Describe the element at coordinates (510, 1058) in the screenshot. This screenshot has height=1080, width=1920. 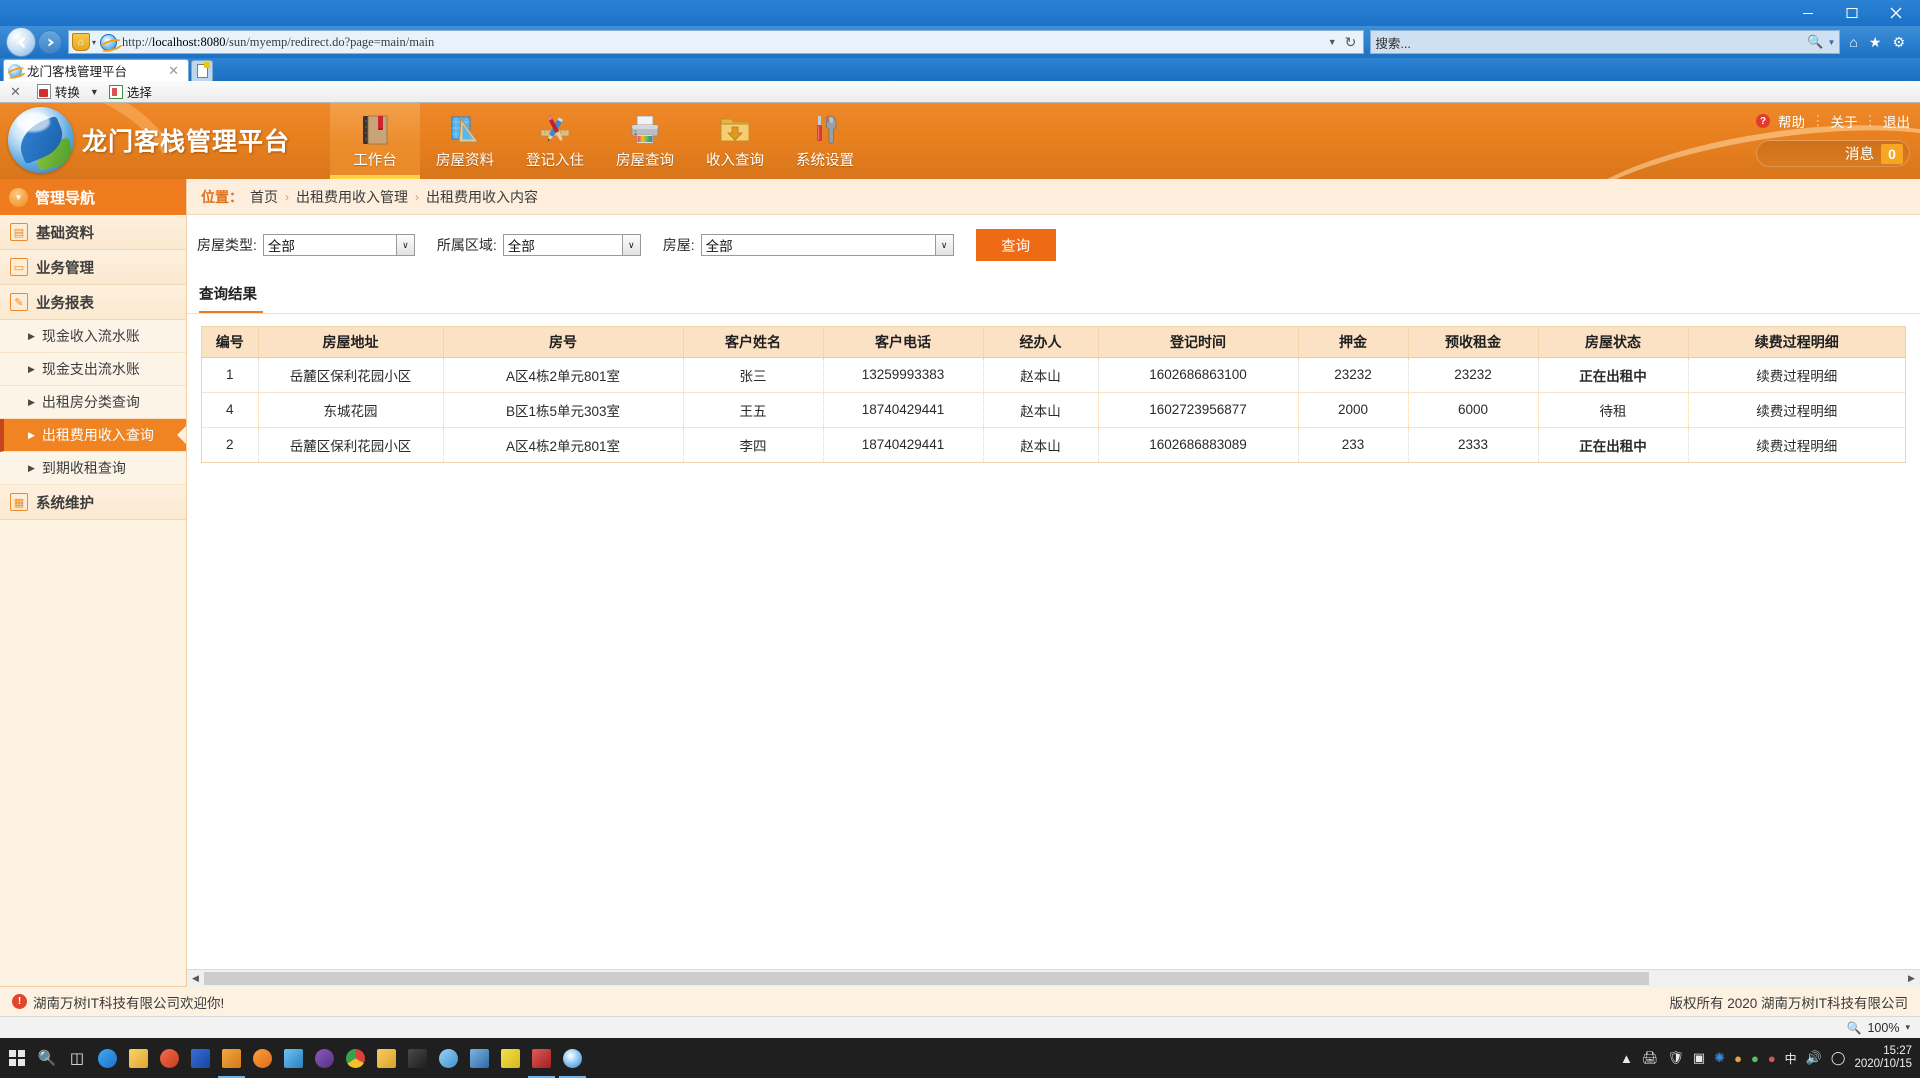
I see `taskbar-app-note` at that location.